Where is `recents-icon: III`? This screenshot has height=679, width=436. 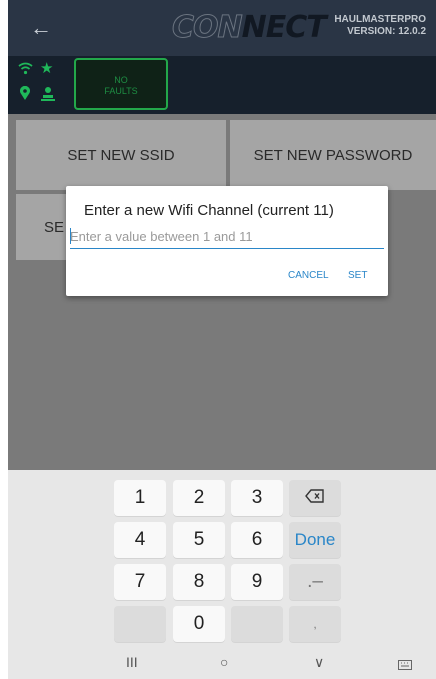
recents-icon: III is located at coordinates (132, 662).